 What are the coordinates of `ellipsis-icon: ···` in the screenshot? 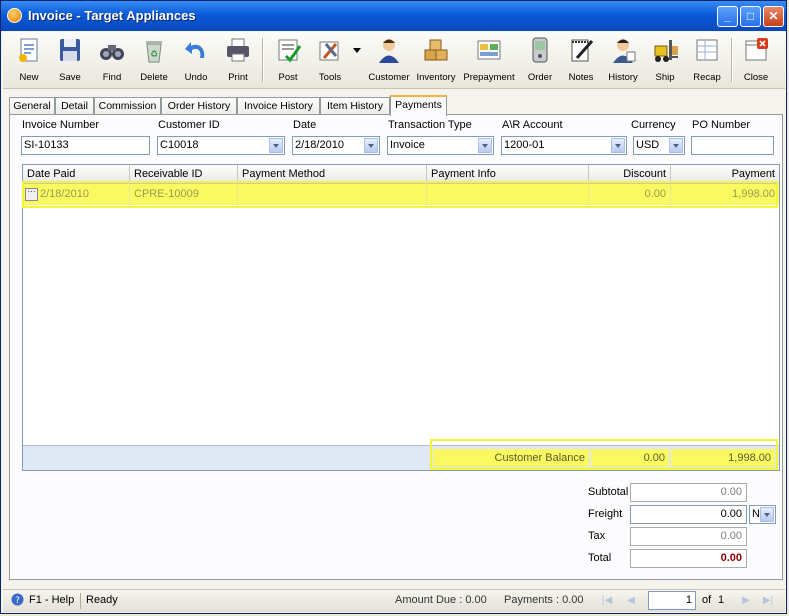 It's located at (31, 194).